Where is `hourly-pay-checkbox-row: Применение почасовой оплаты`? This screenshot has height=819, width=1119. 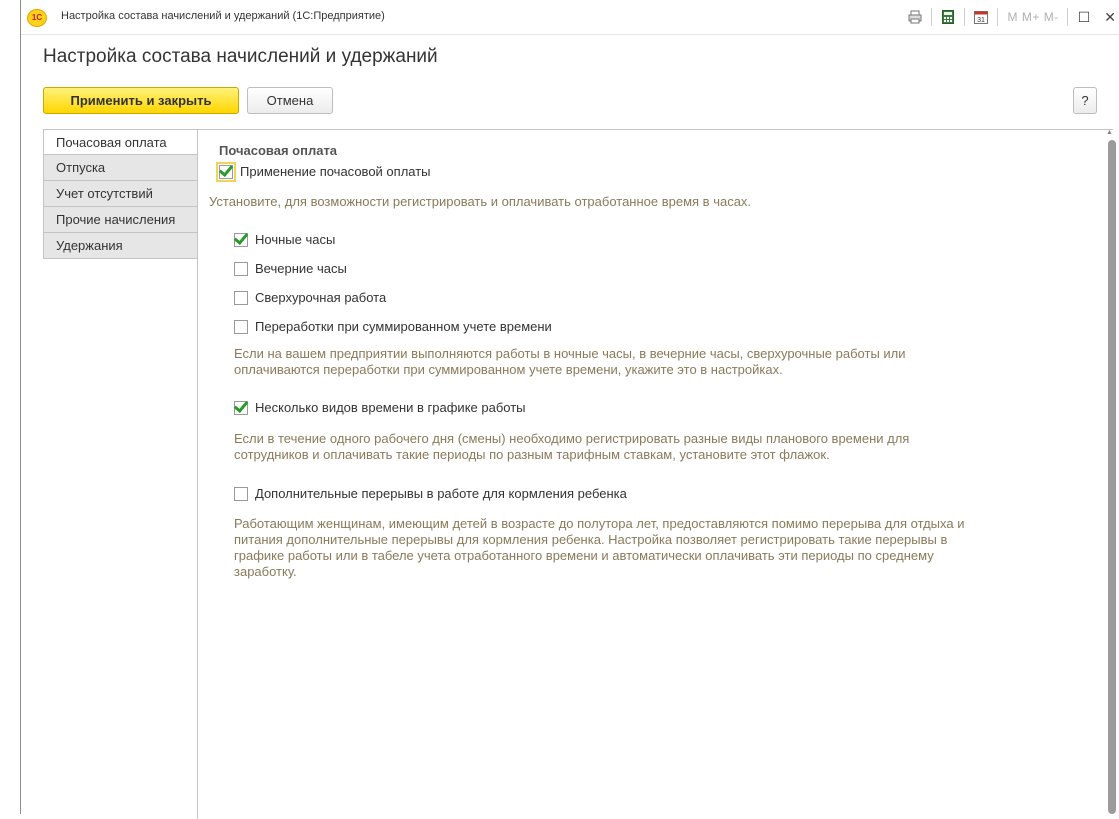 hourly-pay-checkbox-row: Применение почасовой оплаты is located at coordinates (323, 171).